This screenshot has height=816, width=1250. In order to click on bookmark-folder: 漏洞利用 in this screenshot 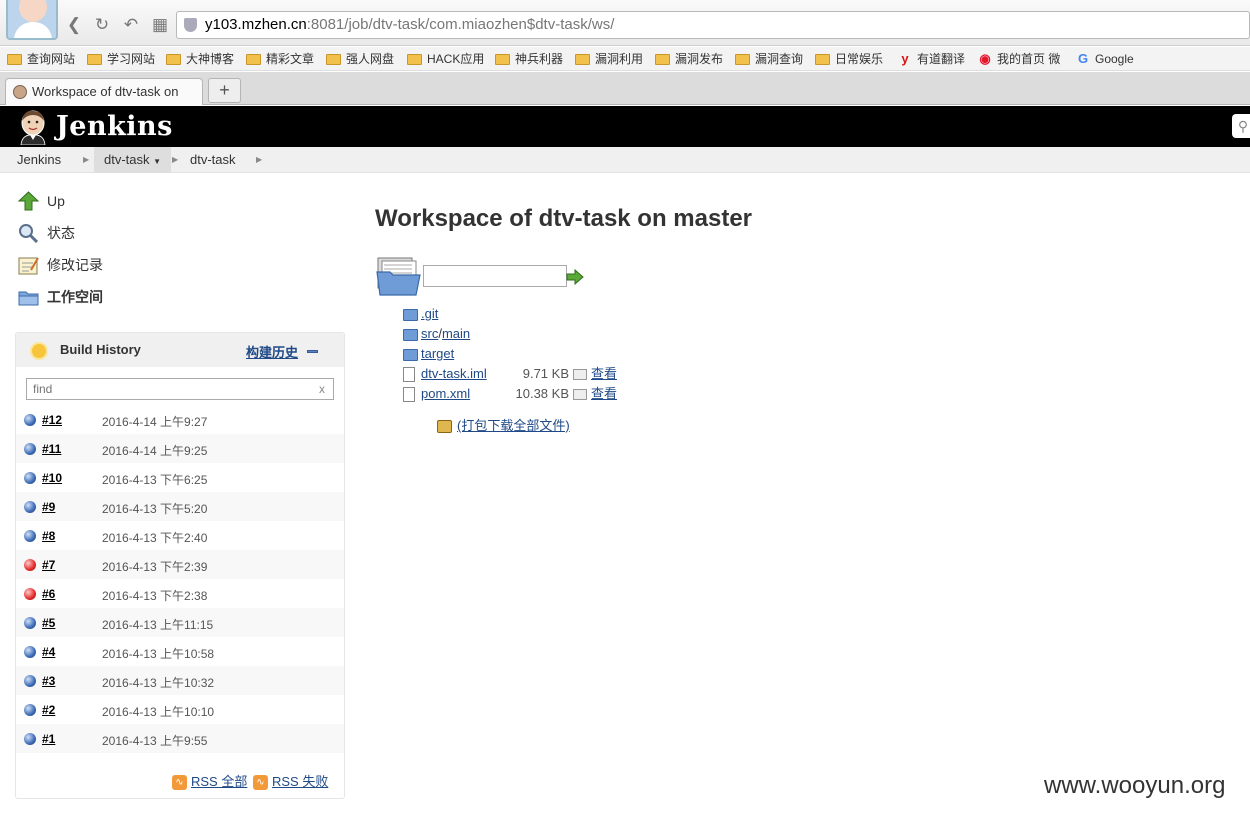, I will do `click(609, 59)`.